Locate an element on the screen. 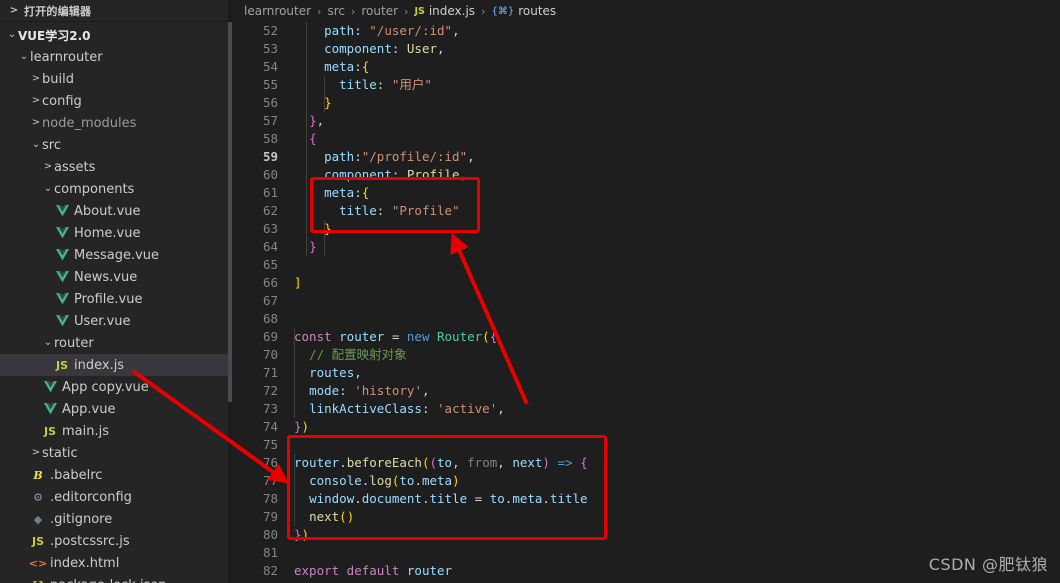 Image resolution: width=1060 pixels, height=583 pixels. code-line: linkActiveClass: 'active', is located at coordinates (677, 409).